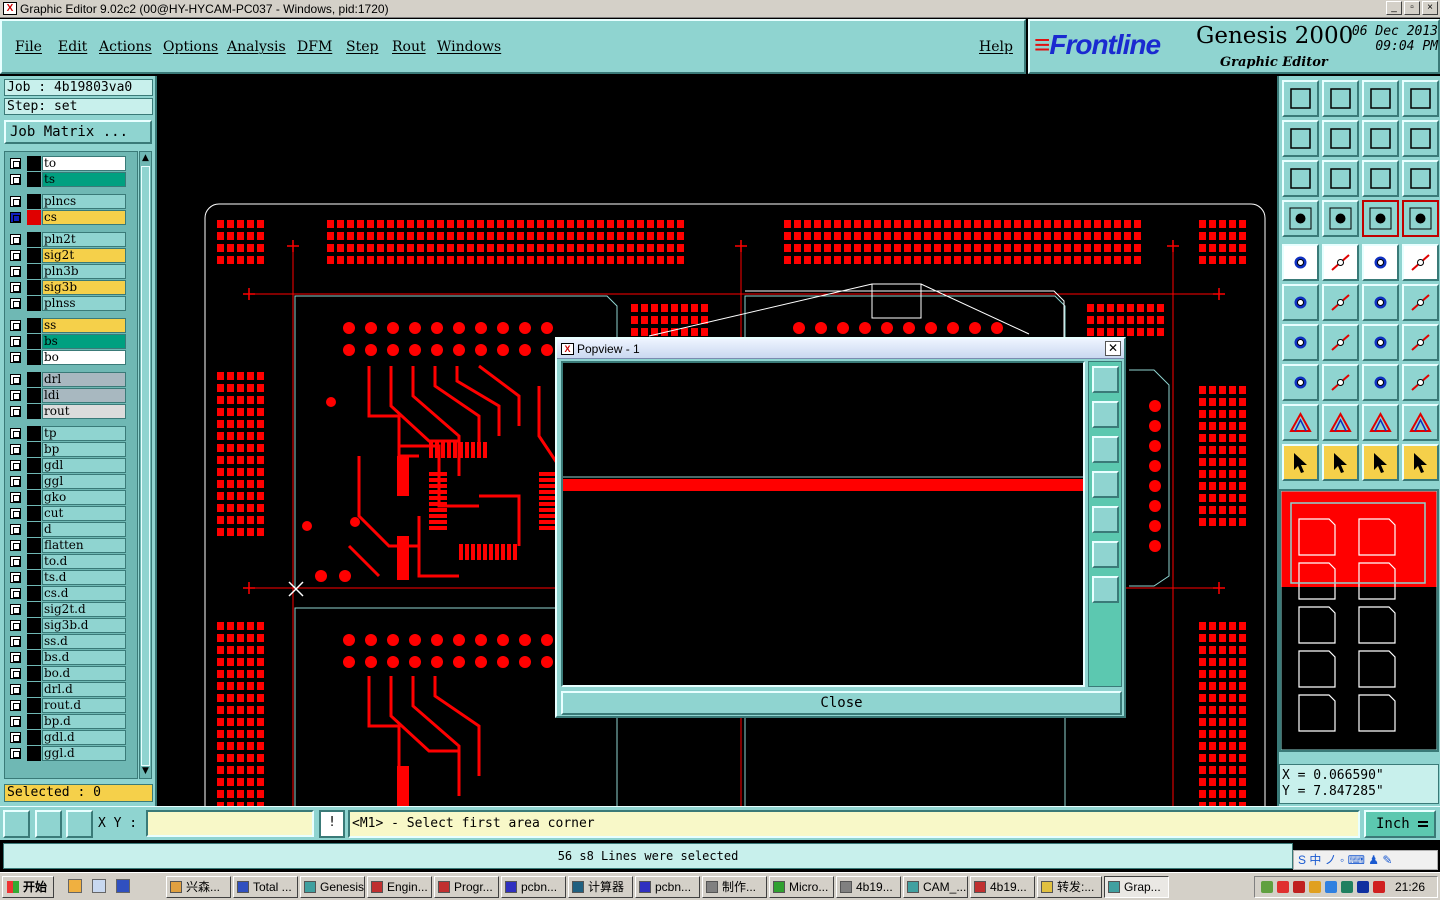 The image size is (1440, 900). I want to click on measure-icon, so click(48, 824).